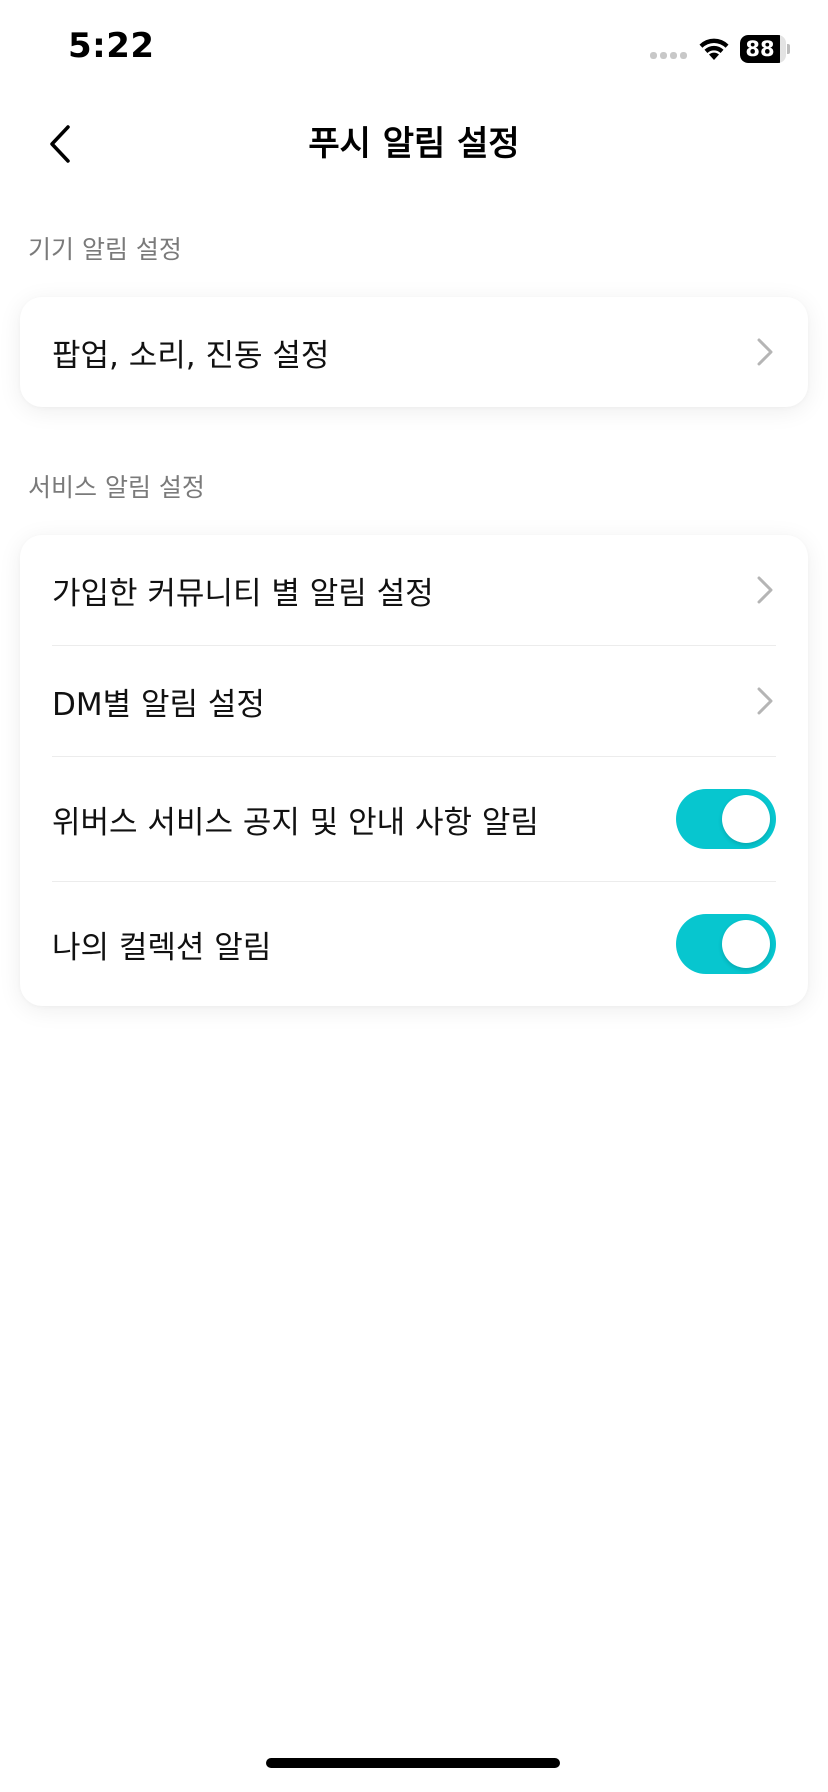  What do you see at coordinates (158, 704) in the screenshot?
I see `row-label: DM별 알림 설정` at bounding box center [158, 704].